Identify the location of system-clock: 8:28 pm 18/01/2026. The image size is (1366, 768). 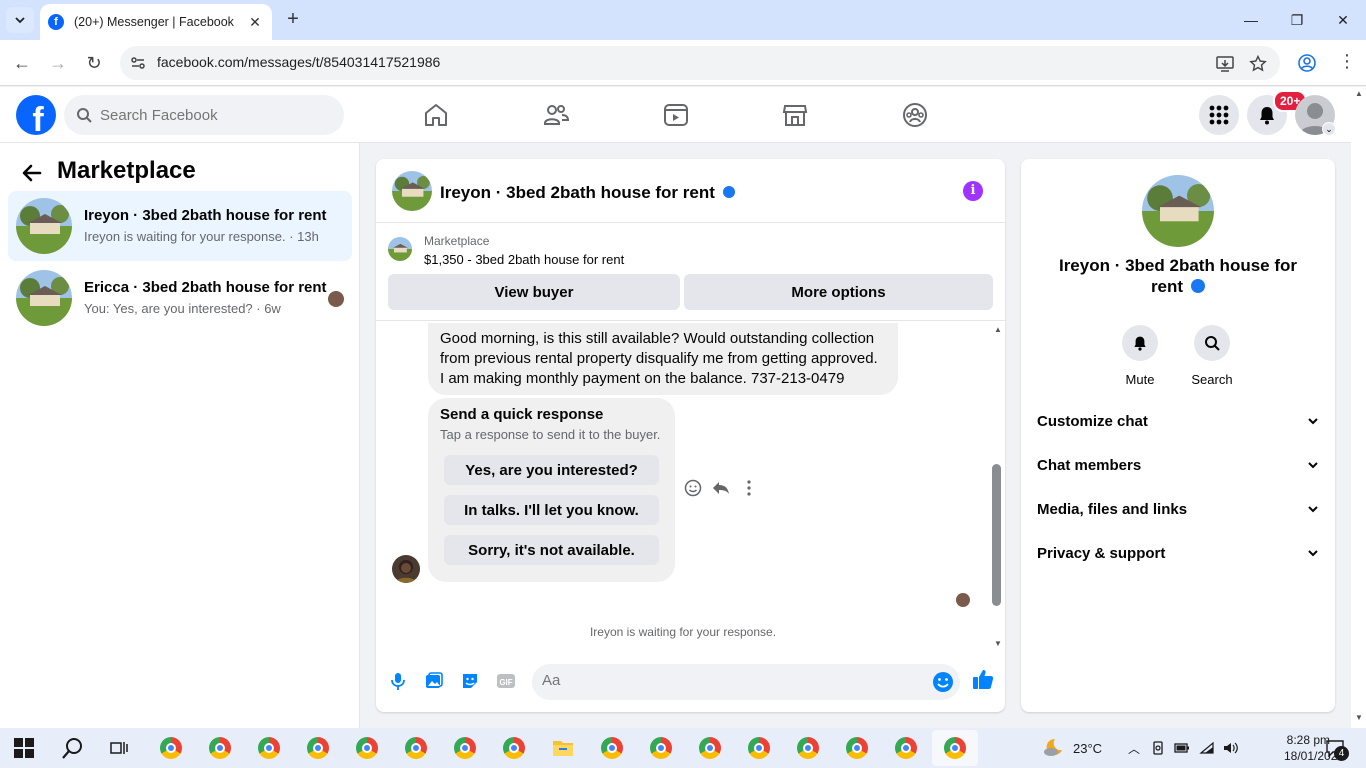
(1314, 748).